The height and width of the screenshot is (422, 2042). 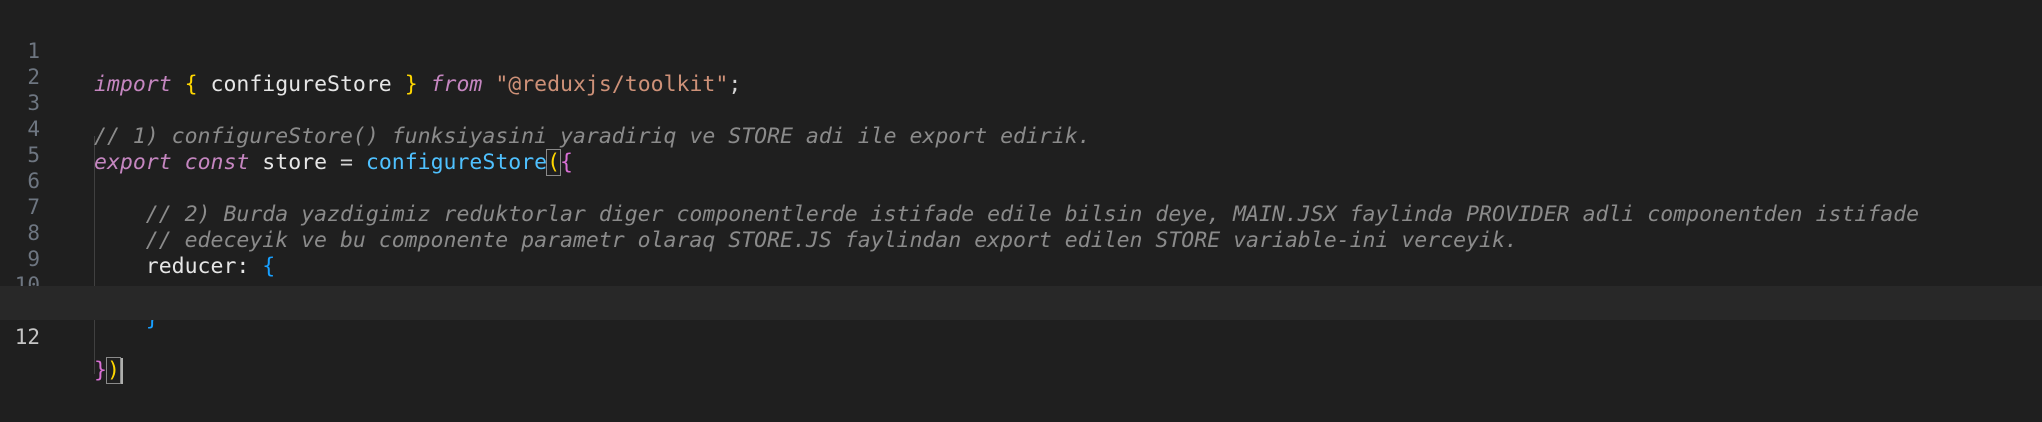 I want to click on line-number: 12, so click(x=27, y=337).